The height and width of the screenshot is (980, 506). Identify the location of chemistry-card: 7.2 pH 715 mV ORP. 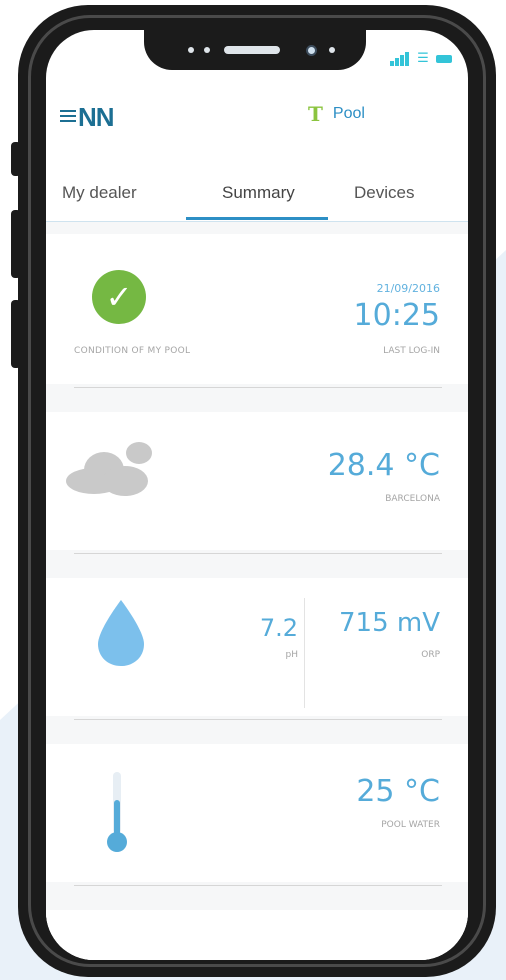
(257, 647).